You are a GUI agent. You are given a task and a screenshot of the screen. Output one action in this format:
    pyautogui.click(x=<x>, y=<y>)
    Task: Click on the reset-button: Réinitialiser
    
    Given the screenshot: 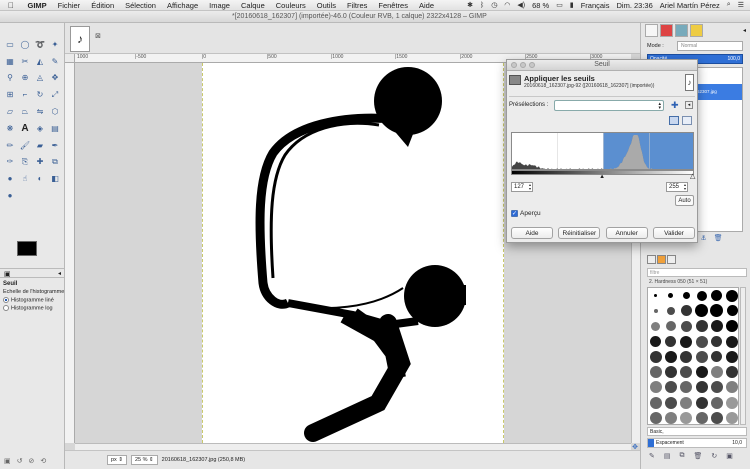 What is the action you would take?
    pyautogui.click(x=579, y=233)
    